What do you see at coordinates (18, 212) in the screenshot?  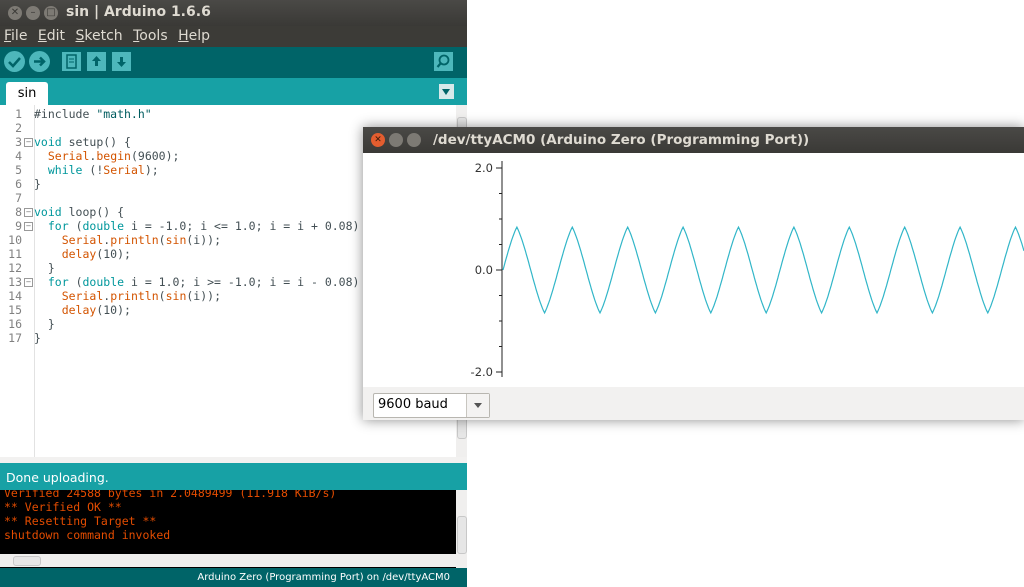 I see `line-number: 8` at bounding box center [18, 212].